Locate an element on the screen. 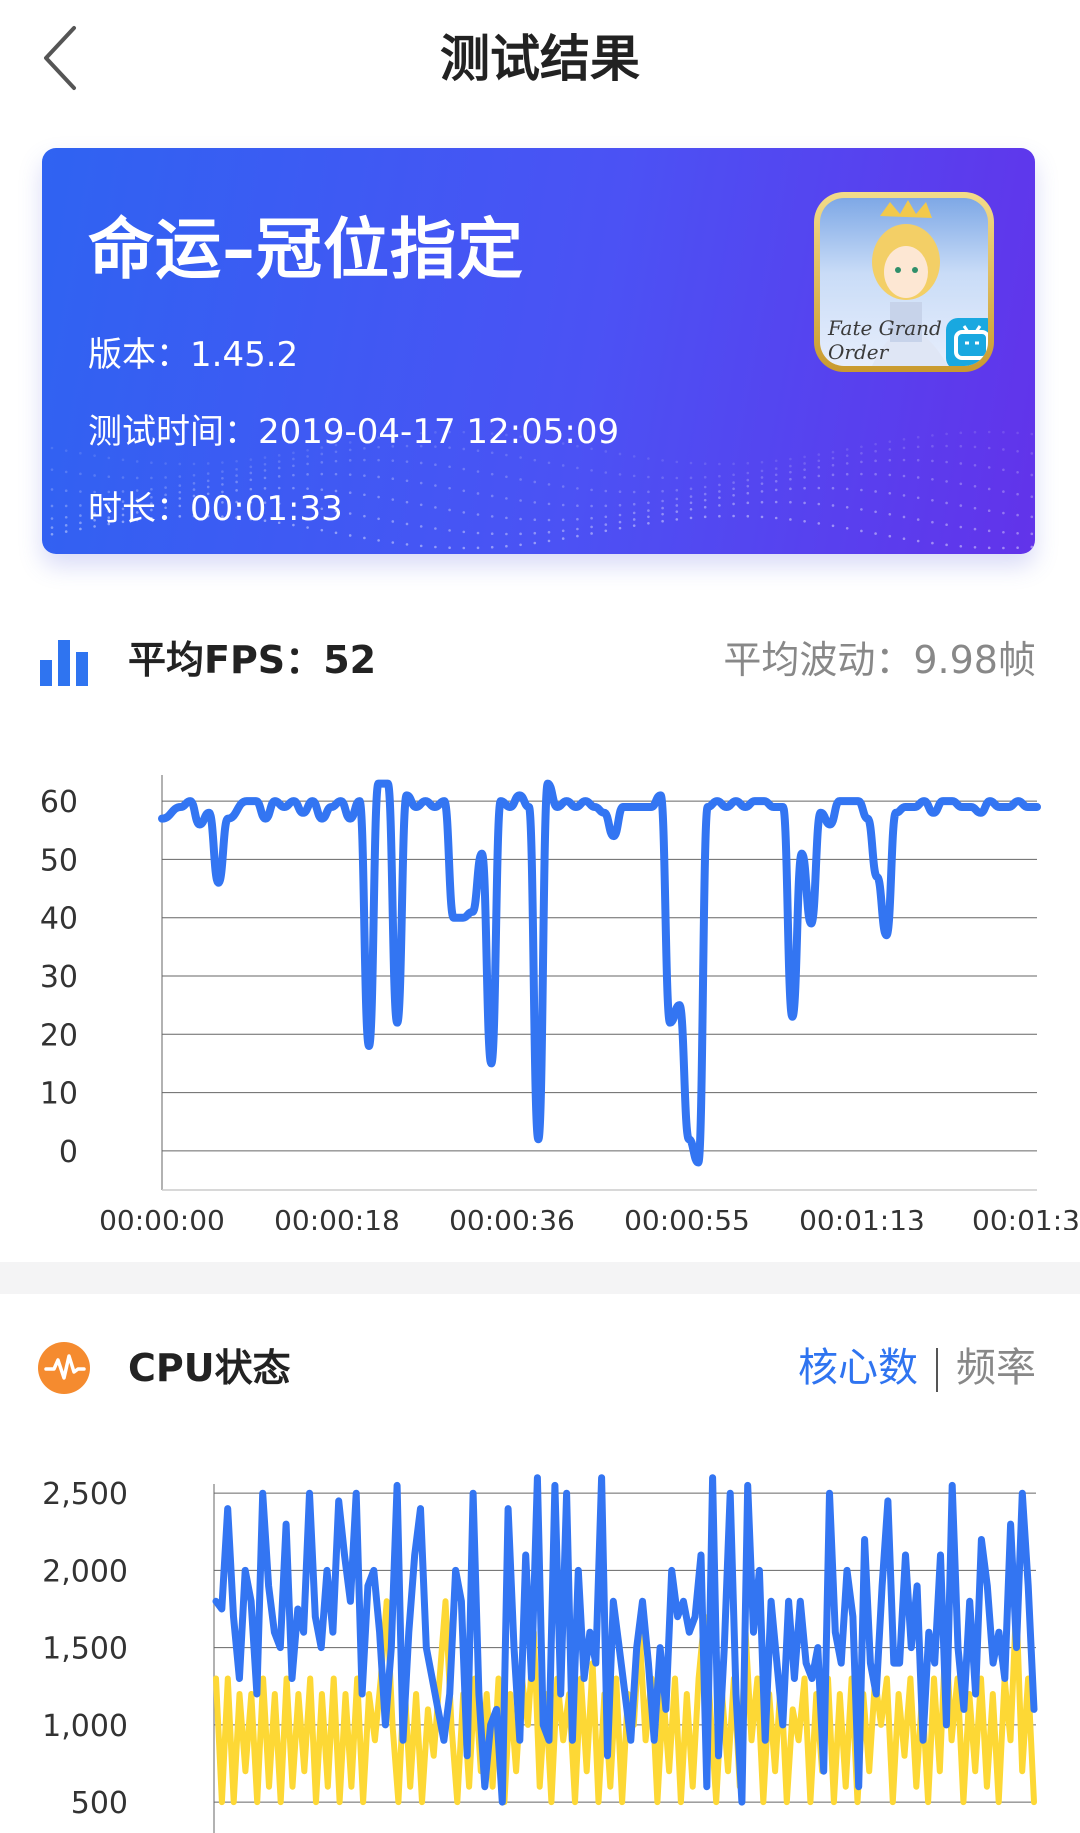 The height and width of the screenshot is (1833, 1080). fps-y-tick-label: 40 is located at coordinates (59, 919).